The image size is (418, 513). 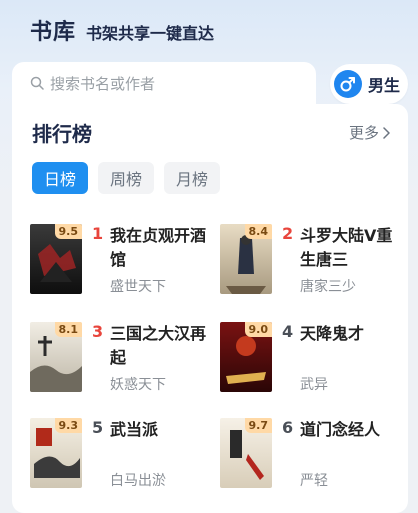 I want to click on book-title: 我在贞观开酒馆, so click(x=158, y=247).